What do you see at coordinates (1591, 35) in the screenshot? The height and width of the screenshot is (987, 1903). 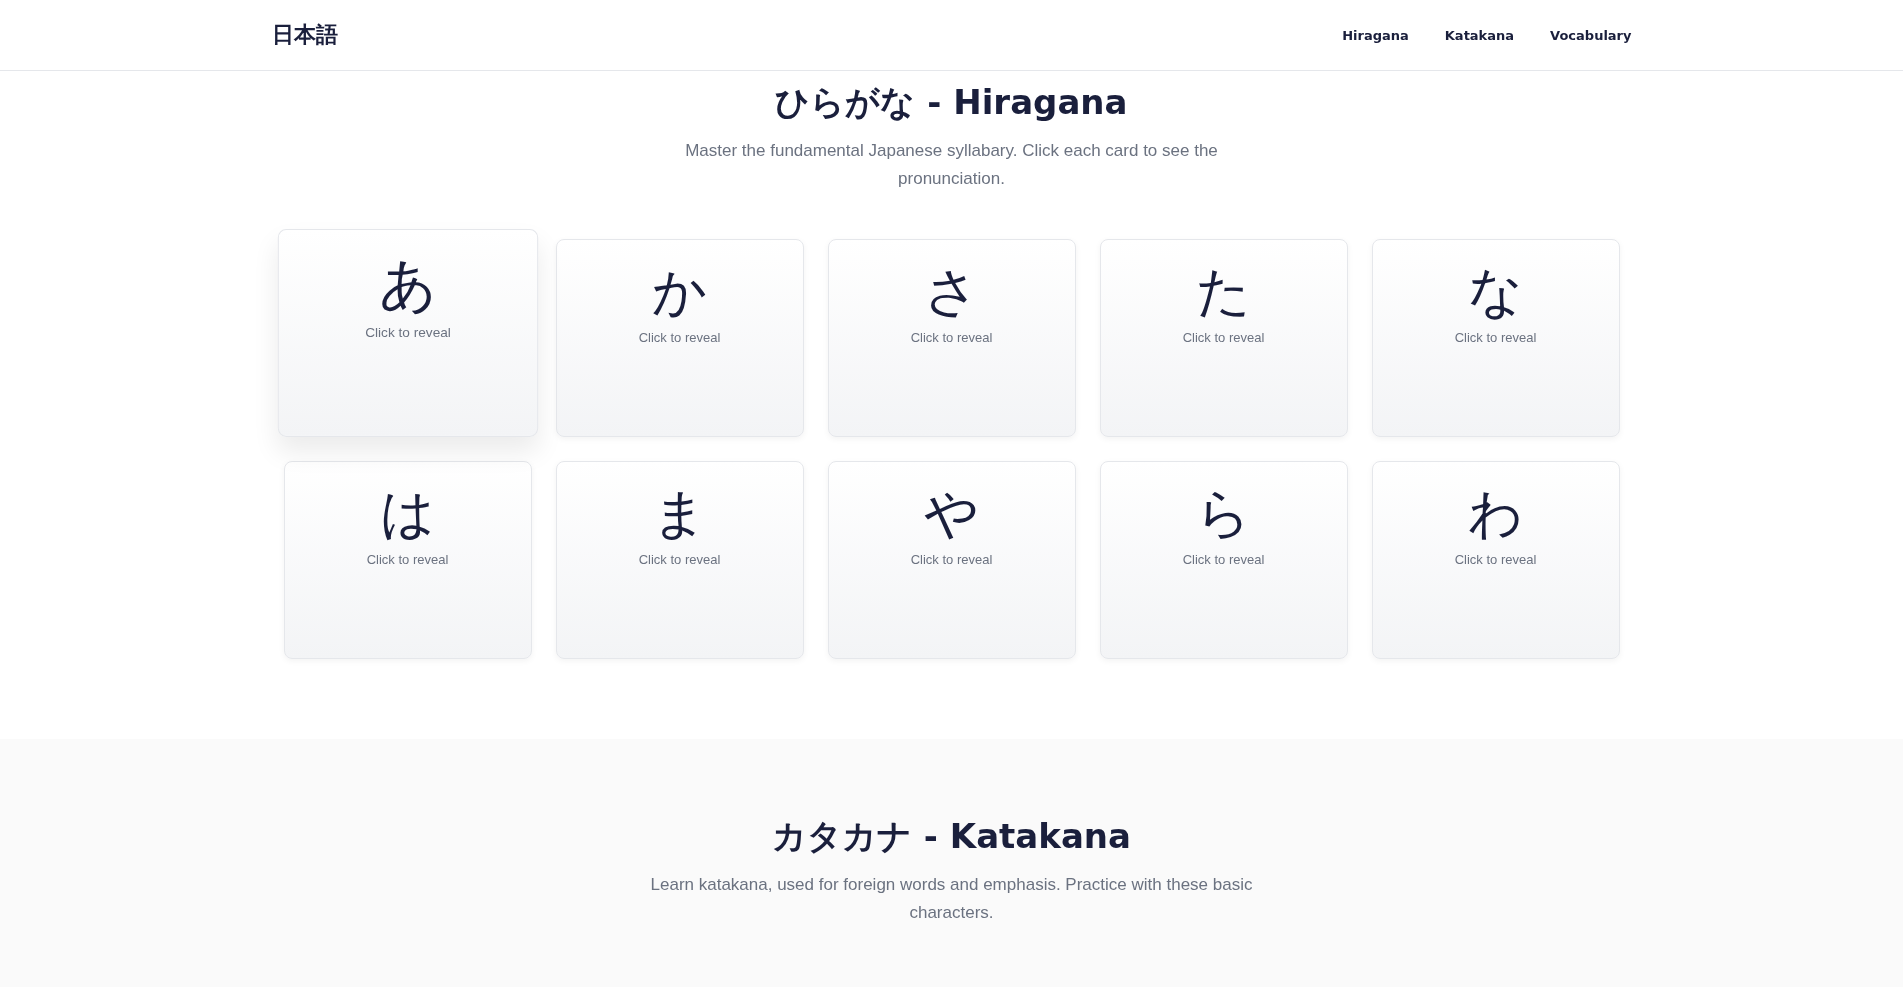 I see `nav-link: Vocabulary` at bounding box center [1591, 35].